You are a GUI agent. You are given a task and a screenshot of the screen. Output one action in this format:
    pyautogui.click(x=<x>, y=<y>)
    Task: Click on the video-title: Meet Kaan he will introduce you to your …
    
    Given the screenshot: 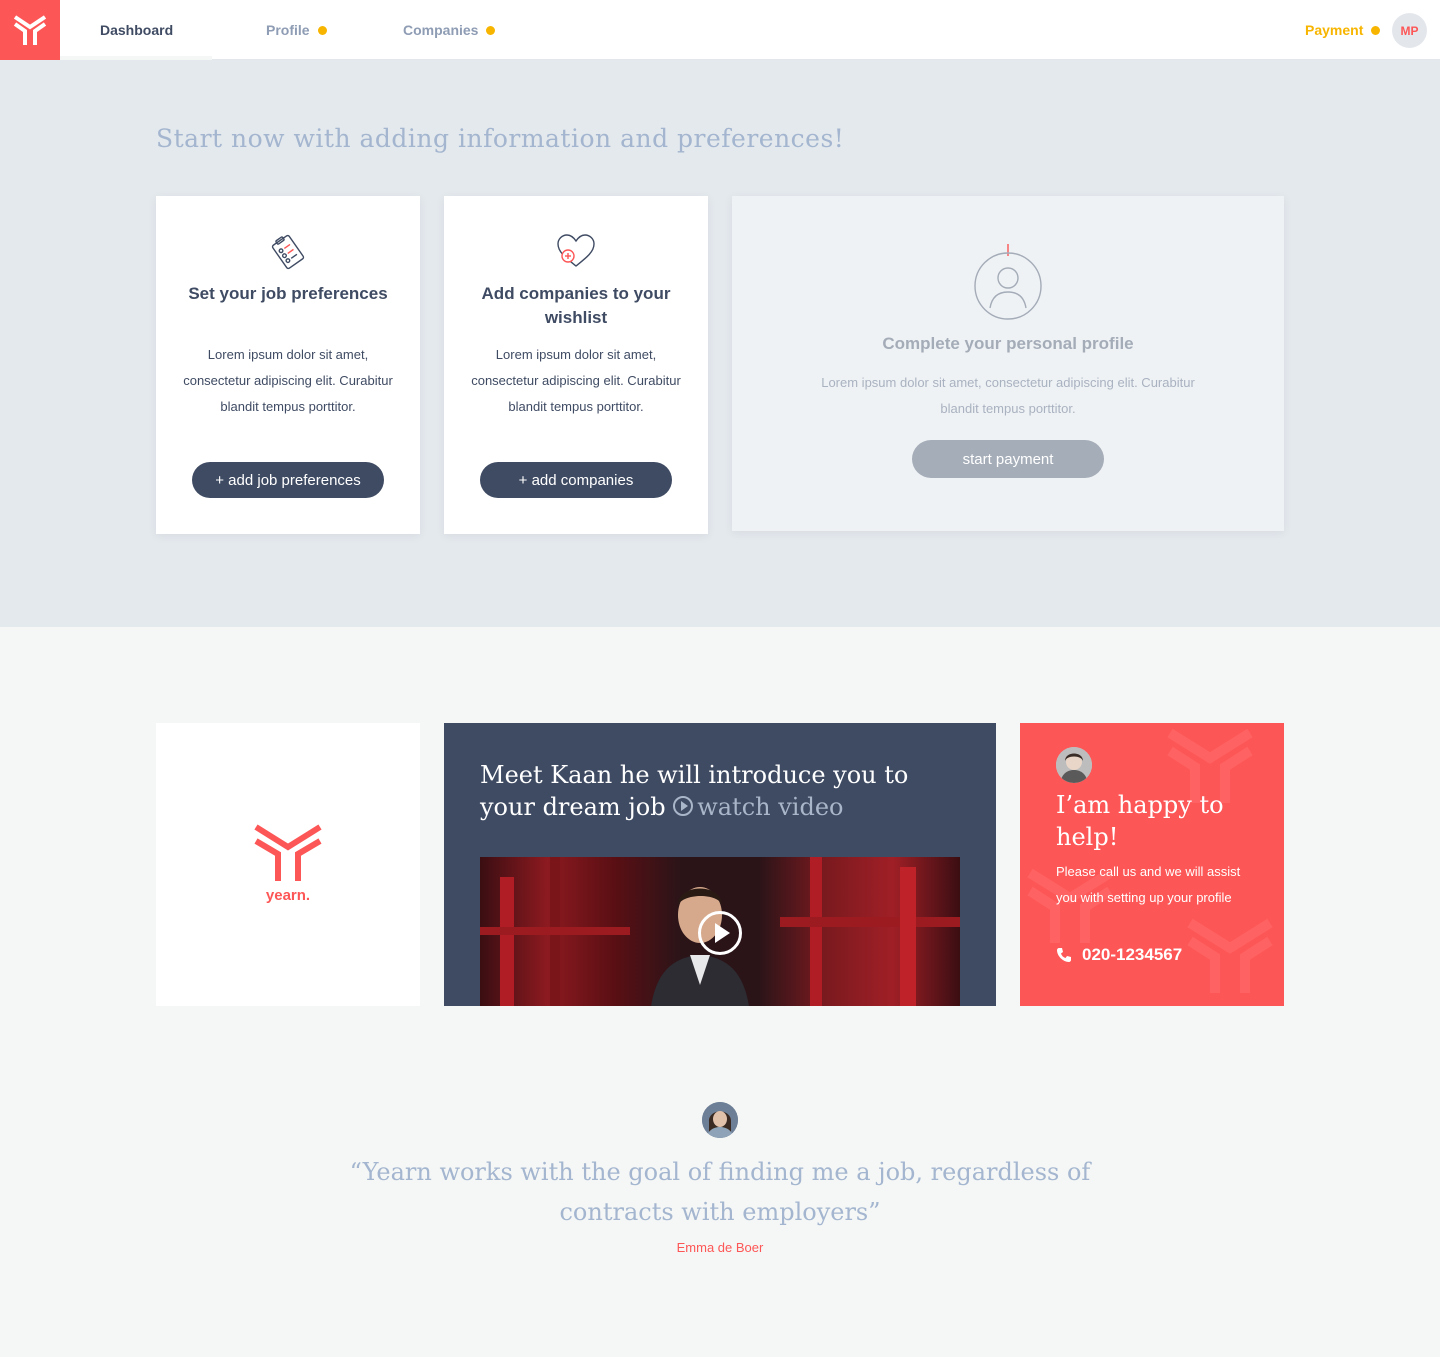 What is the action you would take?
    pyautogui.click(x=715, y=791)
    